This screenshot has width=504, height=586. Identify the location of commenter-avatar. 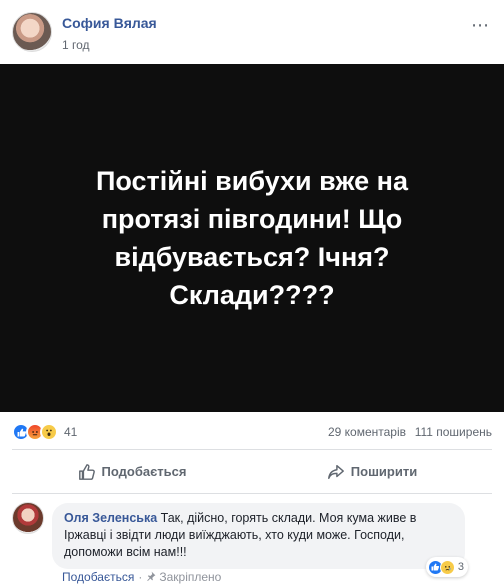
(28, 518).